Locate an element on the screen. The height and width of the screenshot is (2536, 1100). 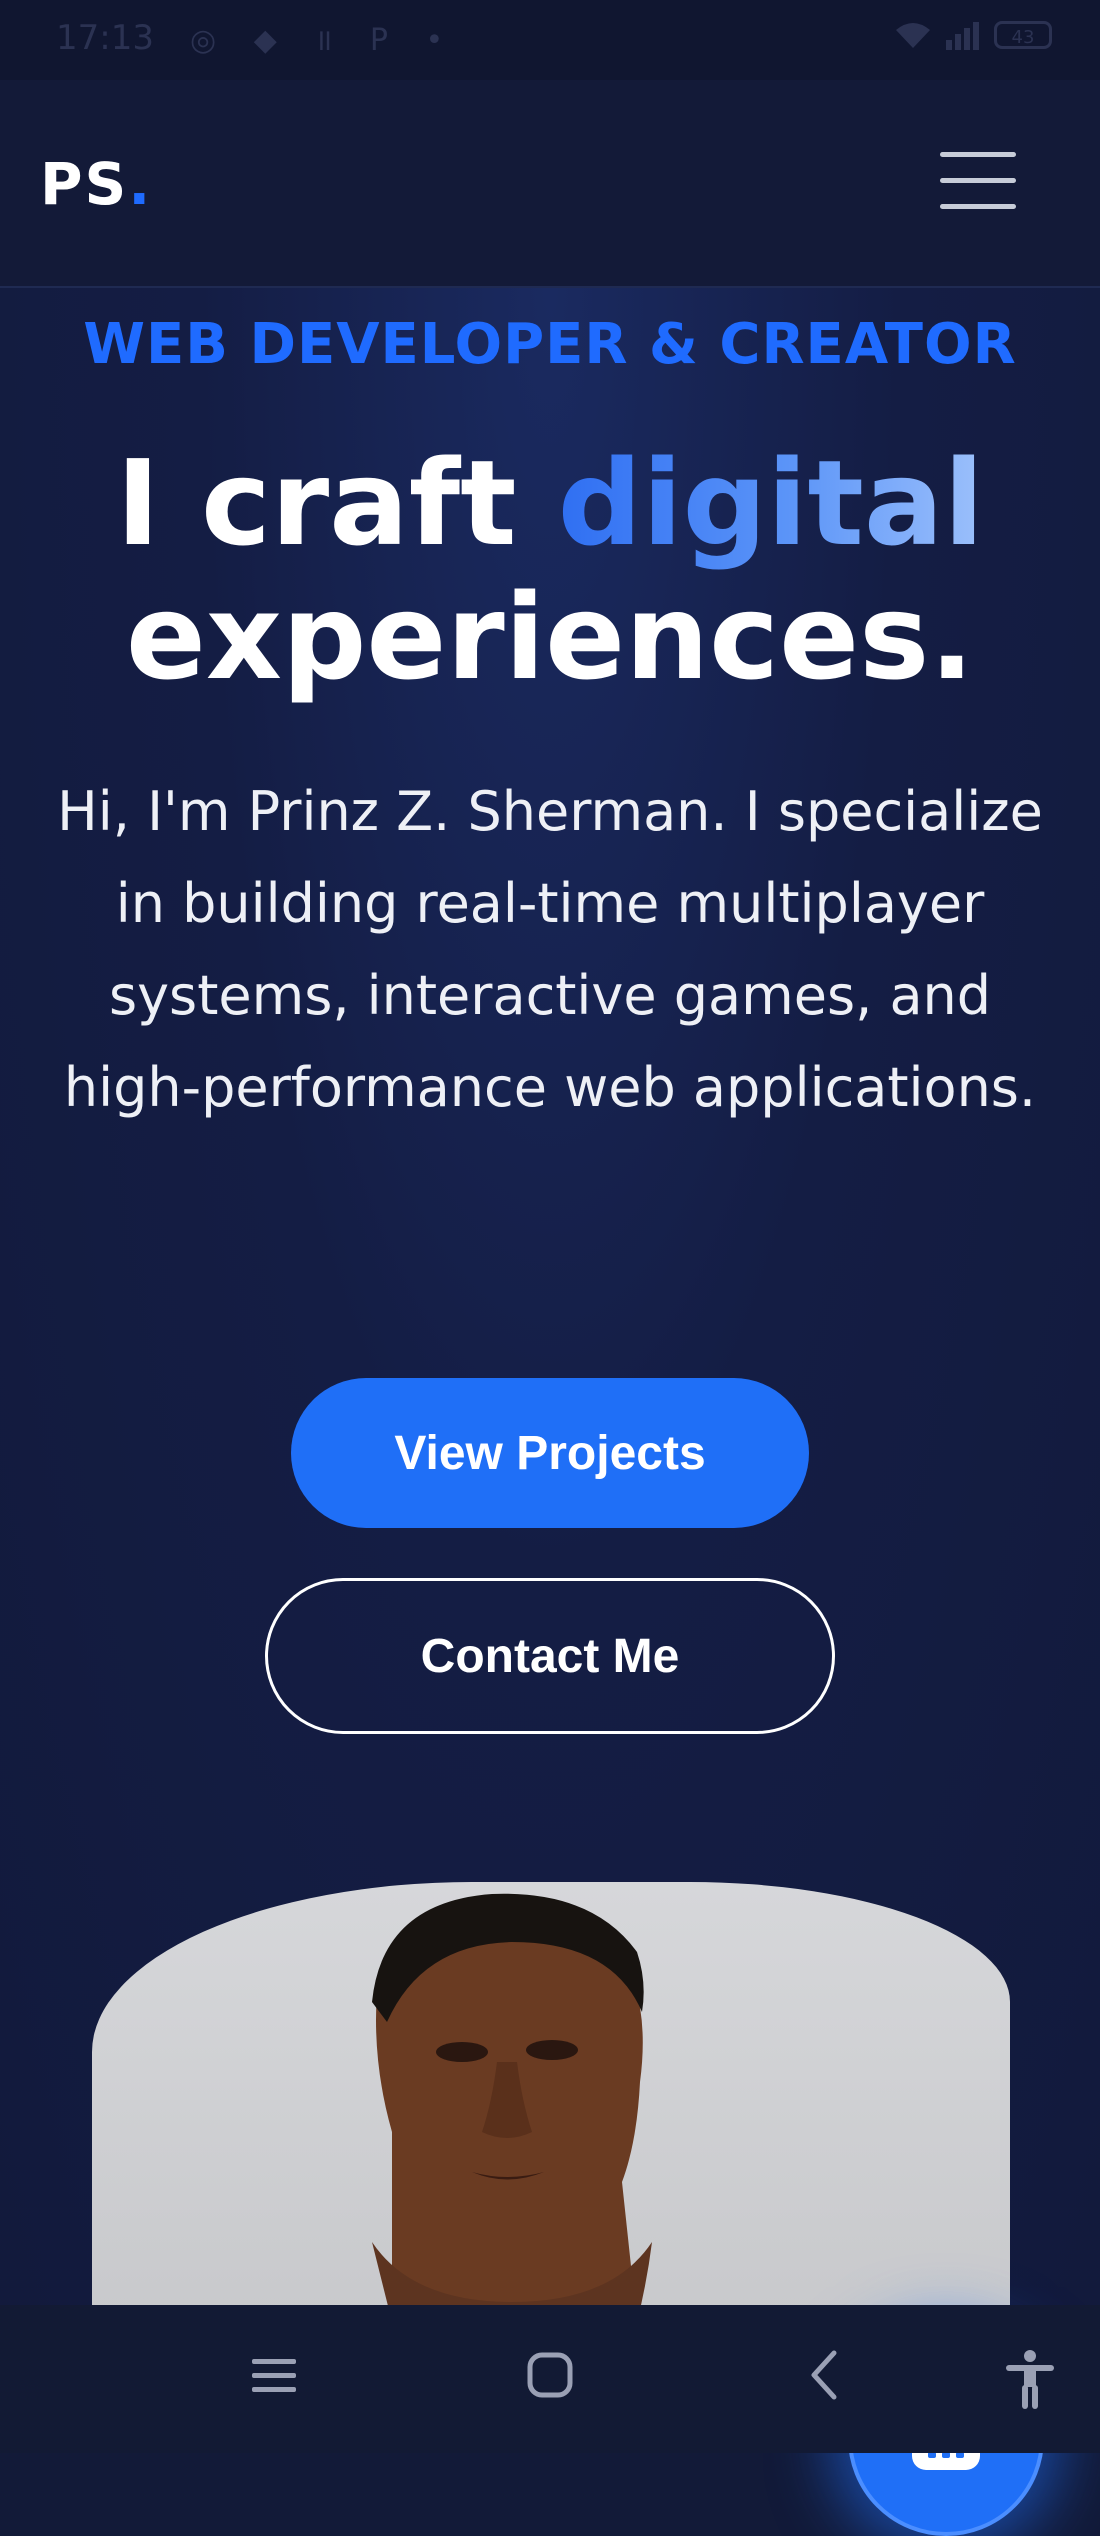
status-system-icons: 43 is located at coordinates (973, 35).